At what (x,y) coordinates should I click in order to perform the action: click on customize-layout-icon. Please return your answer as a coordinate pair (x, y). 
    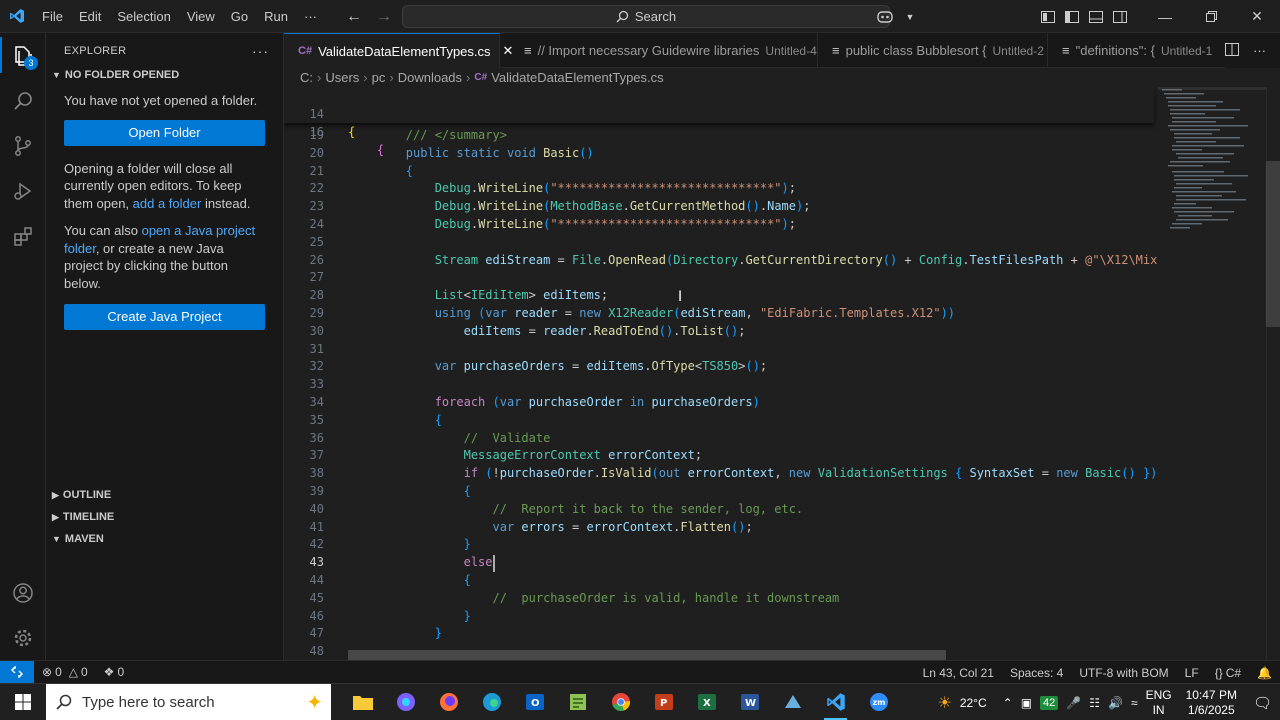
    Looking at the image, I should click on (1048, 16).